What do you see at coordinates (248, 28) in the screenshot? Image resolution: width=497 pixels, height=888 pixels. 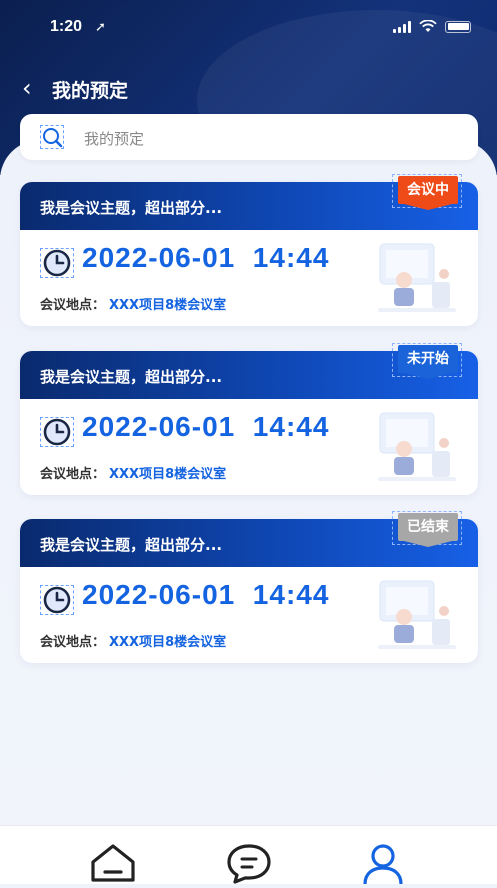 I see `status-bar: 1:20 ➚` at bounding box center [248, 28].